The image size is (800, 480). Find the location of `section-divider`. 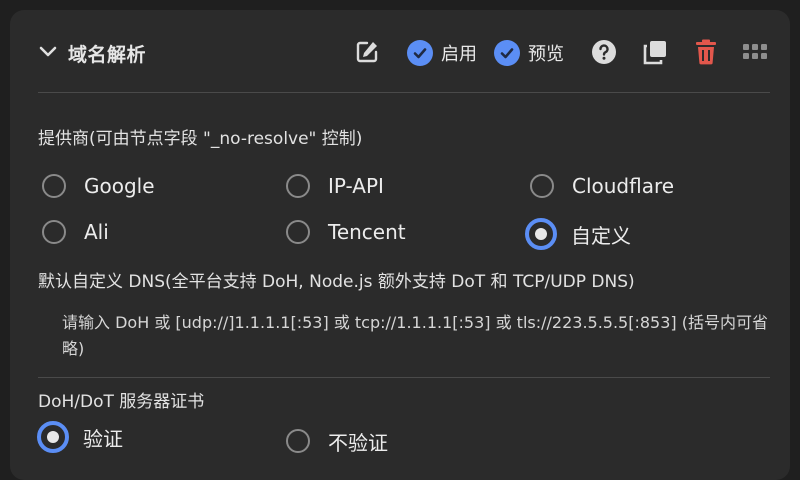

section-divider is located at coordinates (404, 377).